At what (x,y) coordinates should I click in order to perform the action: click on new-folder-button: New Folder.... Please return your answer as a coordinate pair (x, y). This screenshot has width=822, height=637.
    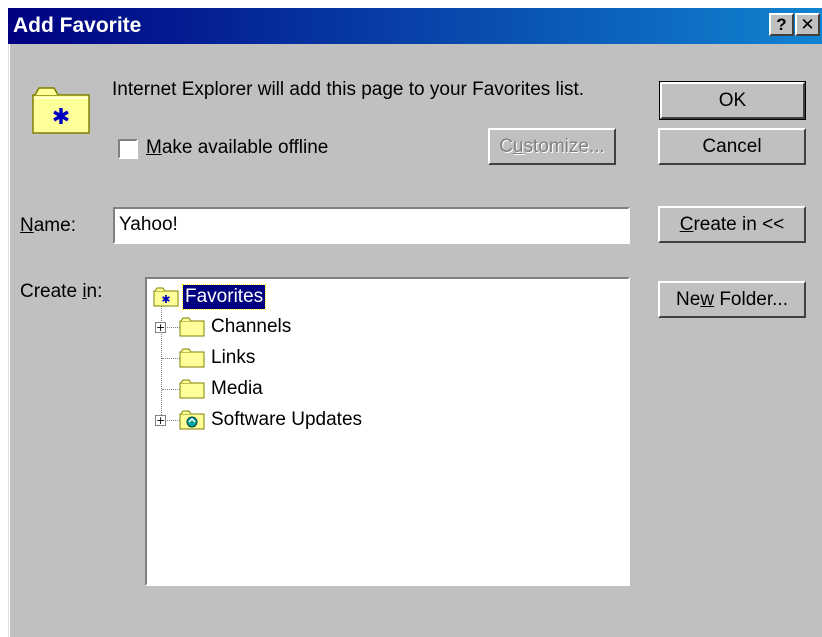
    Looking at the image, I should click on (732, 299).